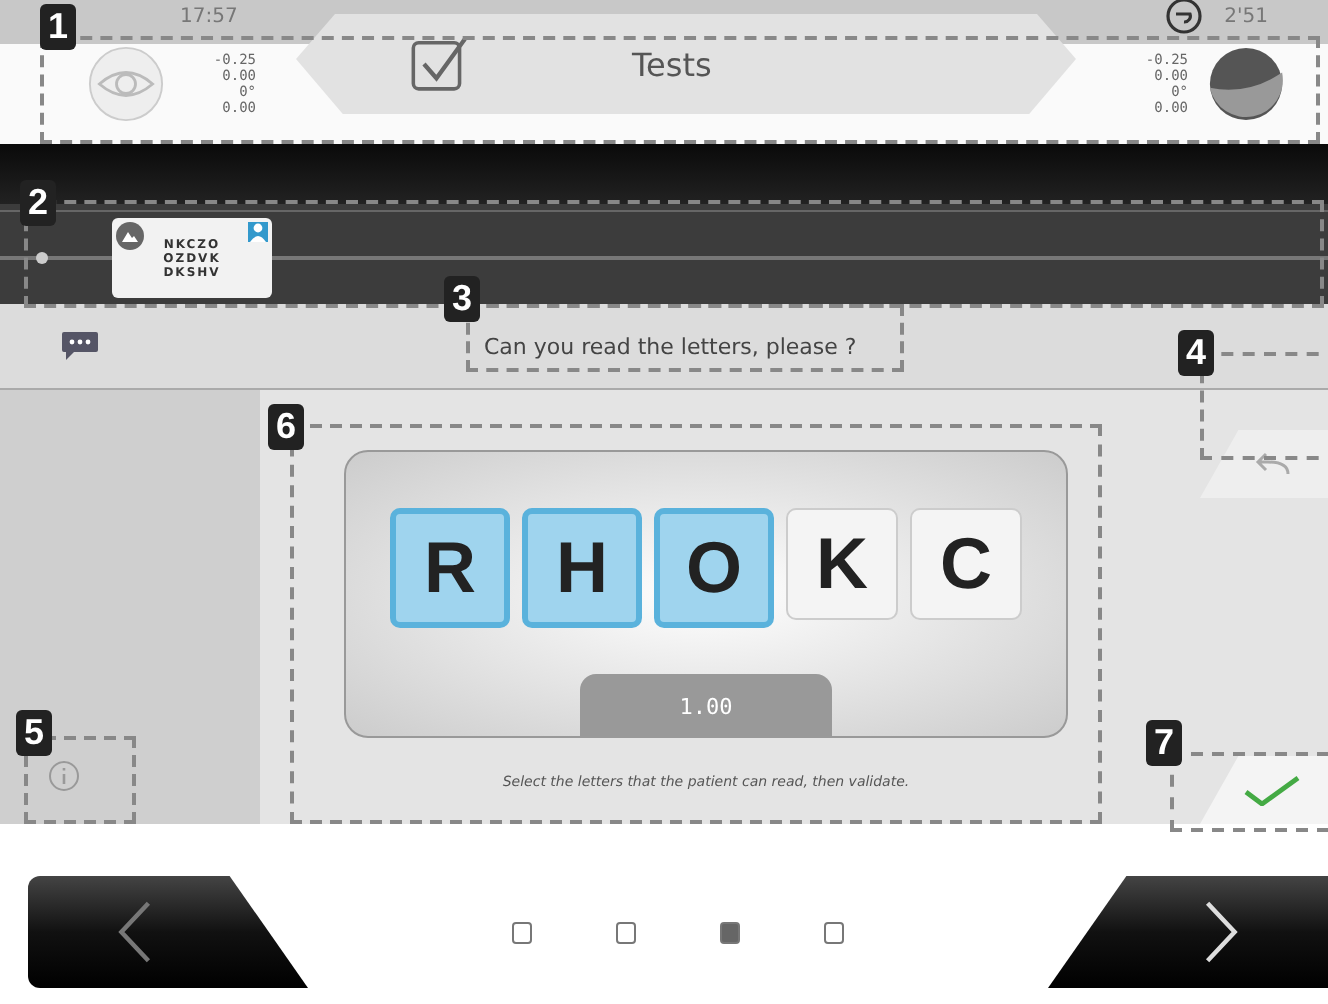  Describe the element at coordinates (168, 932) in the screenshot. I see `previous-button` at that location.